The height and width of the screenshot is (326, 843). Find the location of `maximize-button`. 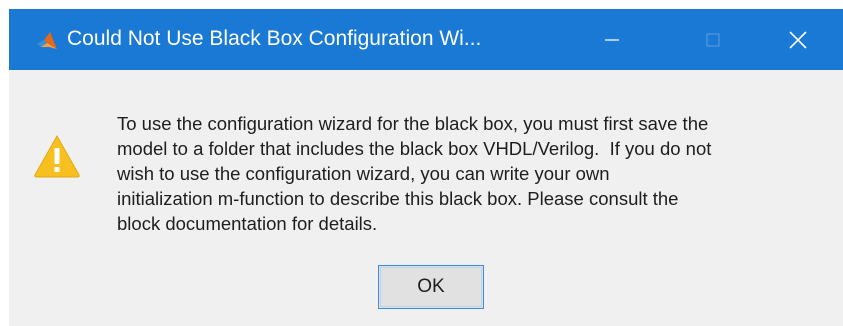

maximize-button is located at coordinates (713, 39).